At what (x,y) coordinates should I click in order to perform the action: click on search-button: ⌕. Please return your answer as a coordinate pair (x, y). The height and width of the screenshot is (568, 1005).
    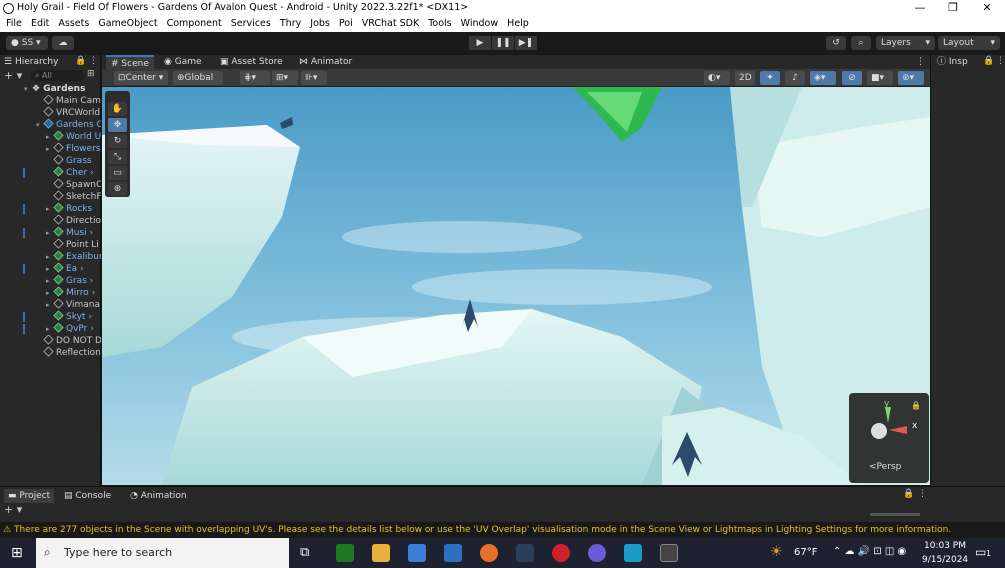
    Looking at the image, I should click on (861, 43).